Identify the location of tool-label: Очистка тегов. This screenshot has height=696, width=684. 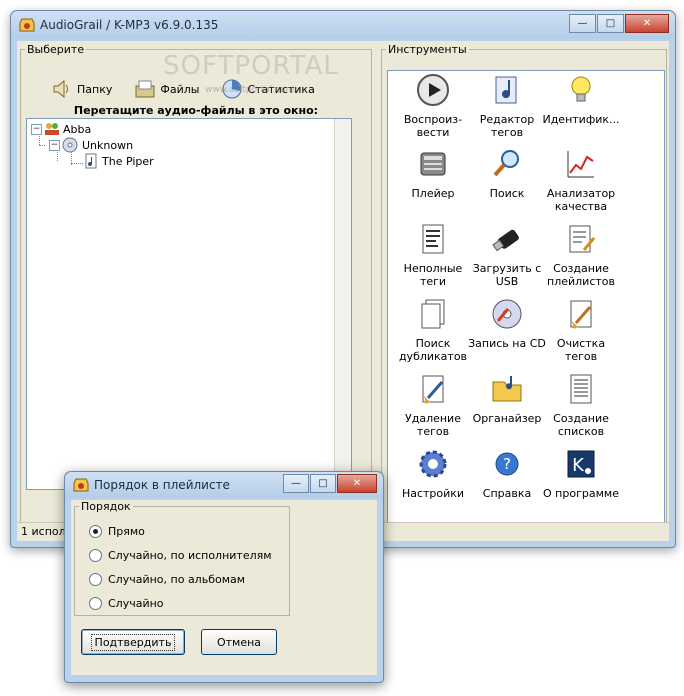
(581, 350).